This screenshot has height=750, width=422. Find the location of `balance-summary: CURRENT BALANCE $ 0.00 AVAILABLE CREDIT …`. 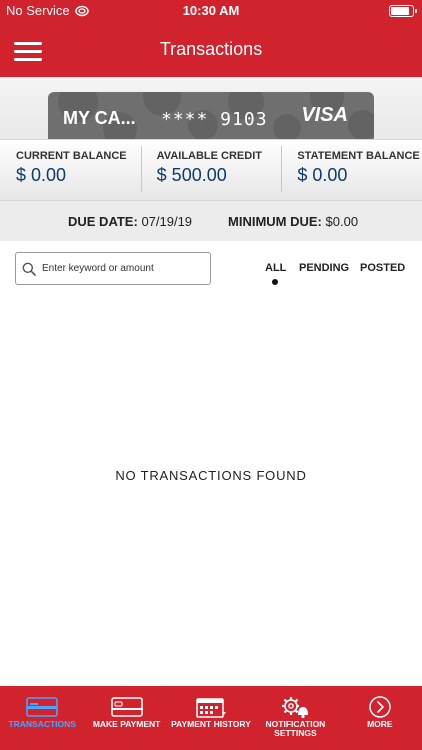

balance-summary: CURRENT BALANCE $ 0.00 AVAILABLE CREDIT … is located at coordinates (211, 169).